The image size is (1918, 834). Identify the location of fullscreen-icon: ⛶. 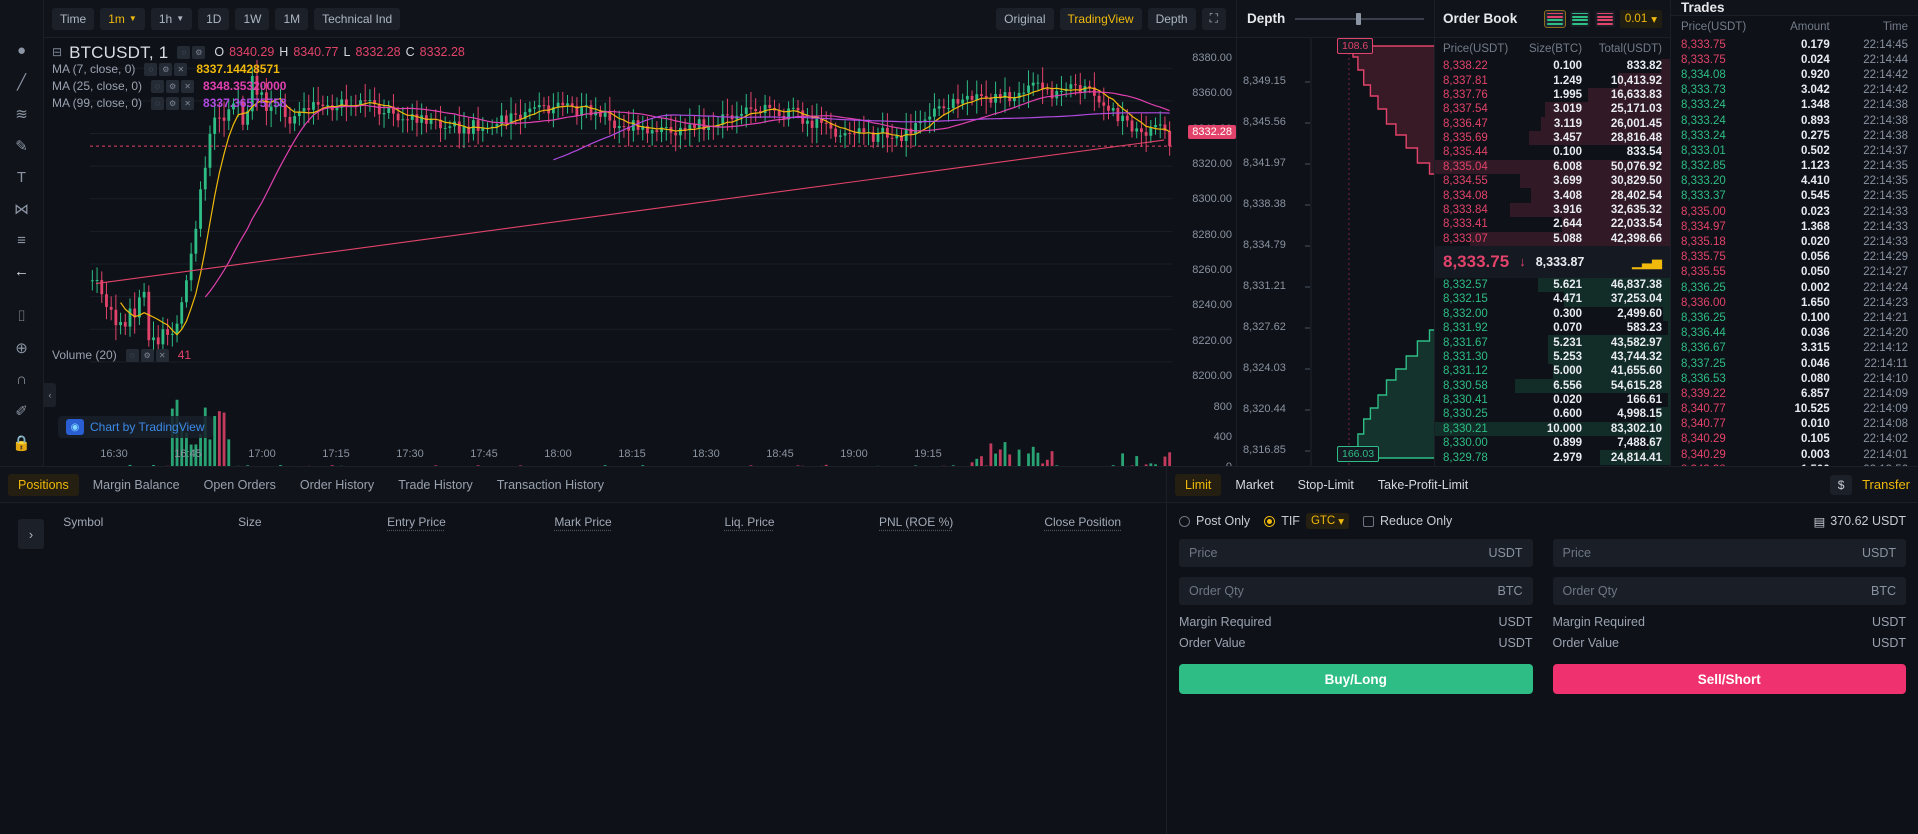
(1213, 18).